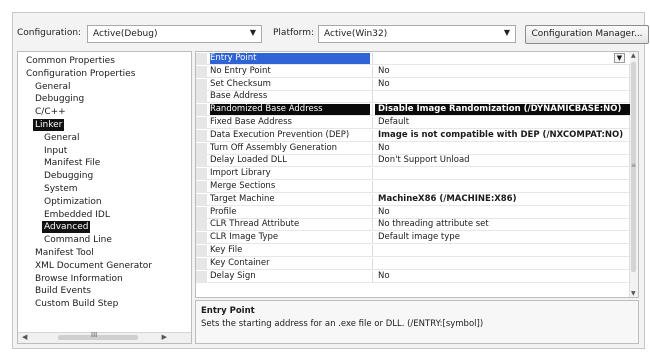 The width and height of the screenshot is (650, 353). What do you see at coordinates (93, 266) in the screenshot?
I see `tree-item: XML Document Generator` at bounding box center [93, 266].